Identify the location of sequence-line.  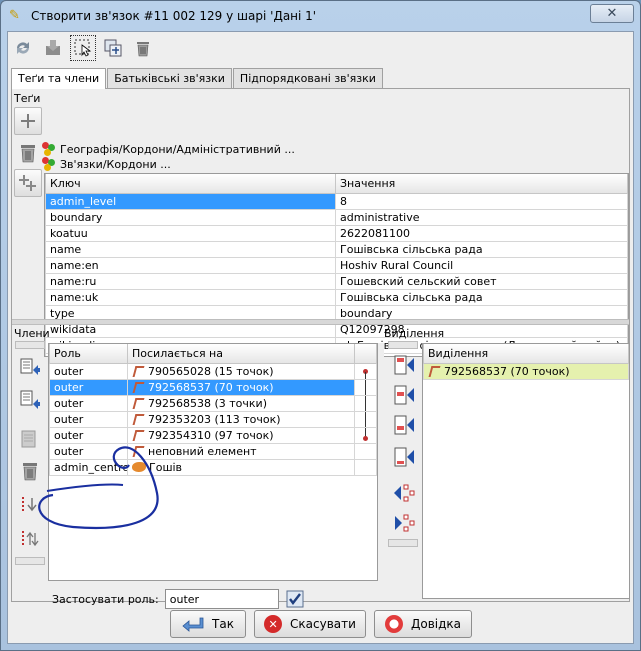
(365, 419).